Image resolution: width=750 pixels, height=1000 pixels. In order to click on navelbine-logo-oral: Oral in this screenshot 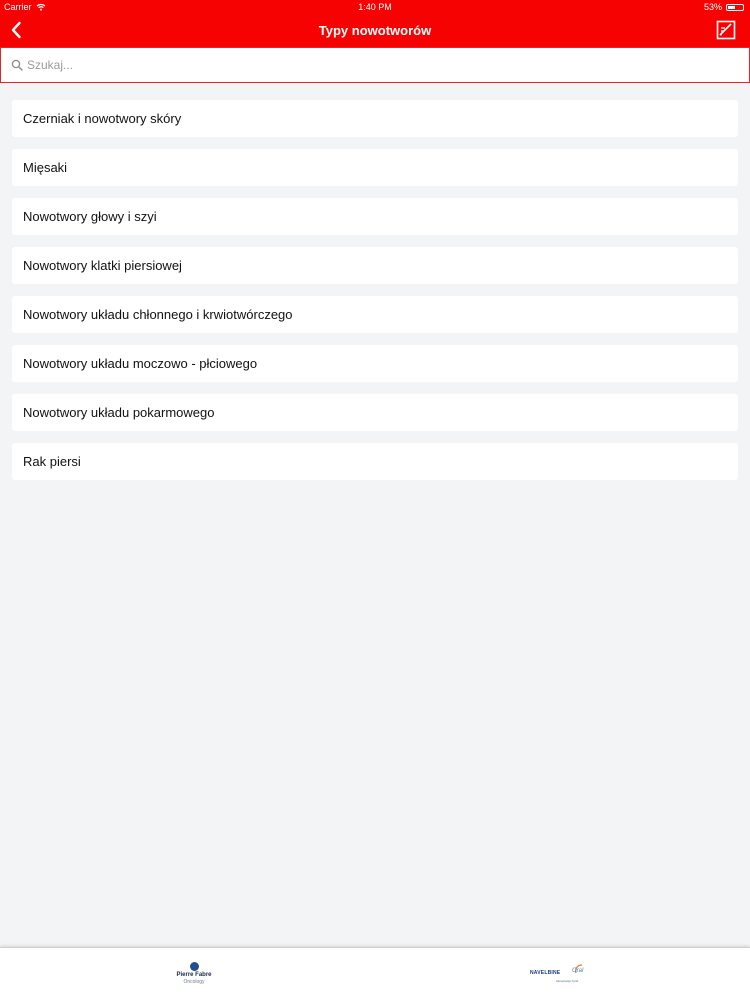, I will do `click(578, 971)`.